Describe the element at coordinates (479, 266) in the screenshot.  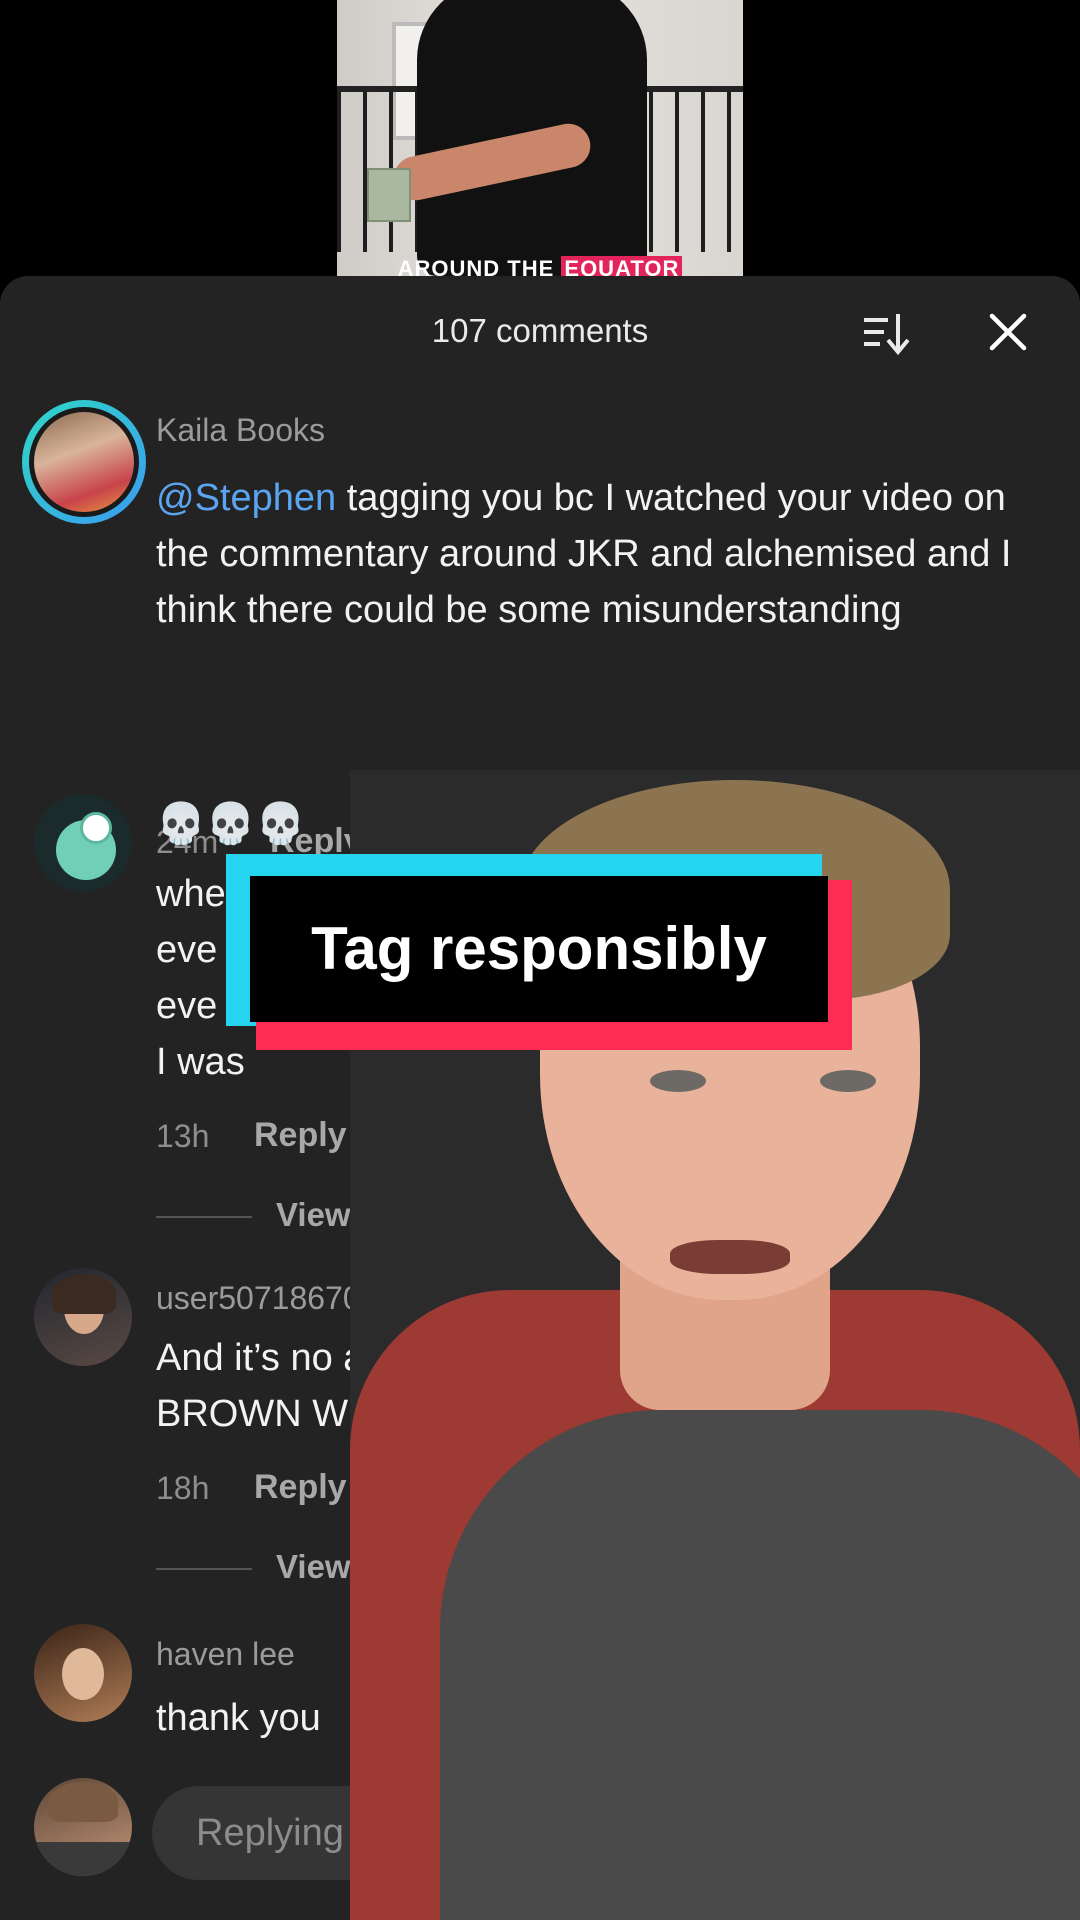
I see `video-caption-text: AROUND THE` at that location.